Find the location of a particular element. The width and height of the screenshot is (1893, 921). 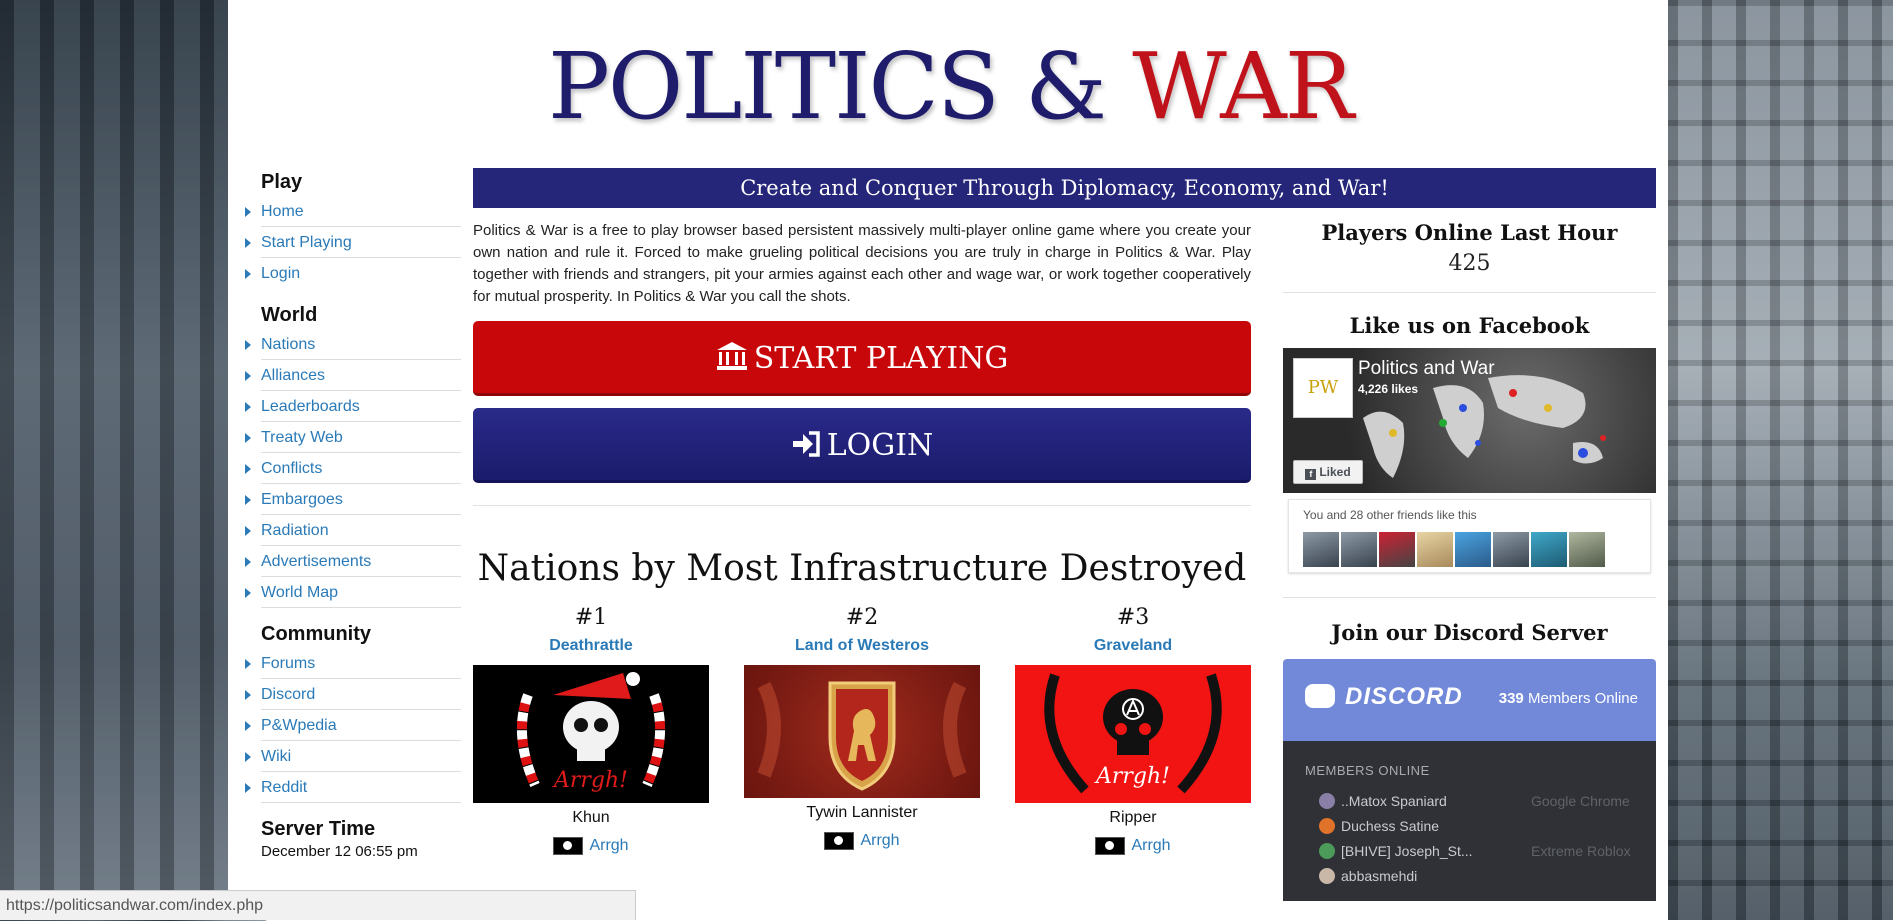

sidebar-title-play: Play is located at coordinates (282, 182).